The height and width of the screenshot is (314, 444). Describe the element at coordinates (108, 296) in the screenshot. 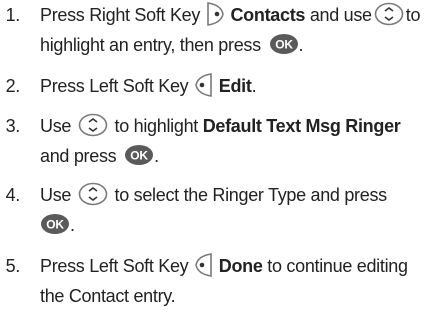

I see `step-text-part: the Contact entry.` at that location.